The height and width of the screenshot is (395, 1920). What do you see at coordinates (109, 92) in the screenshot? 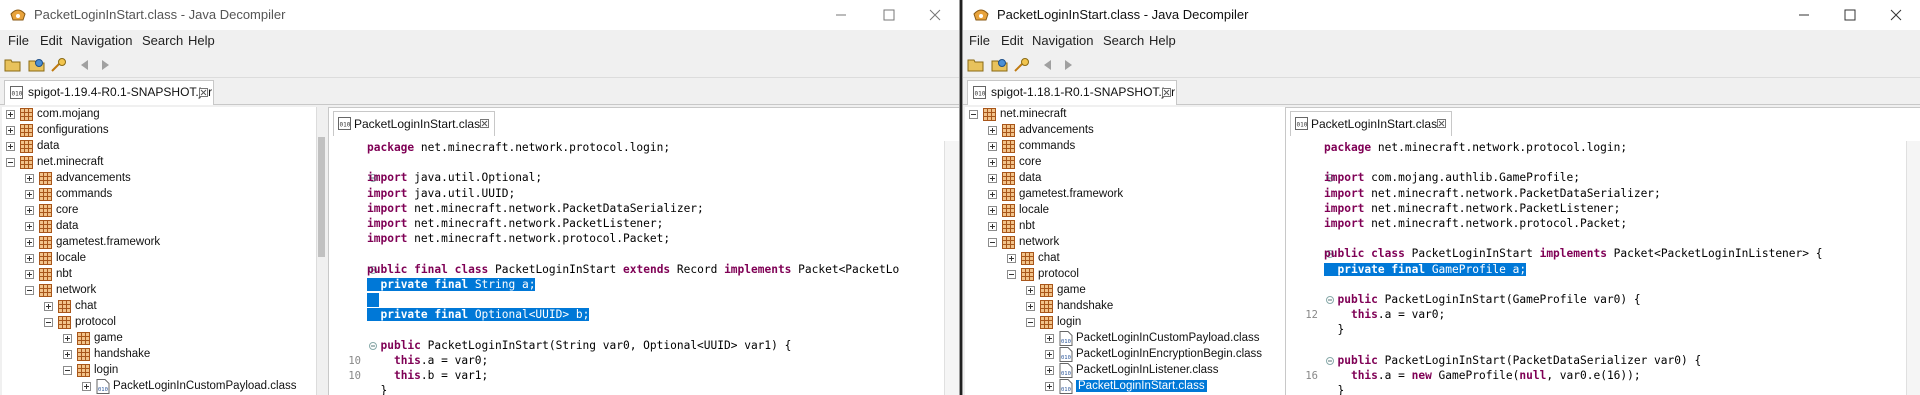
I see `jar-tab: 010 spigot-1.19.4-R0.1-SNAPSHOT.jar` at bounding box center [109, 92].